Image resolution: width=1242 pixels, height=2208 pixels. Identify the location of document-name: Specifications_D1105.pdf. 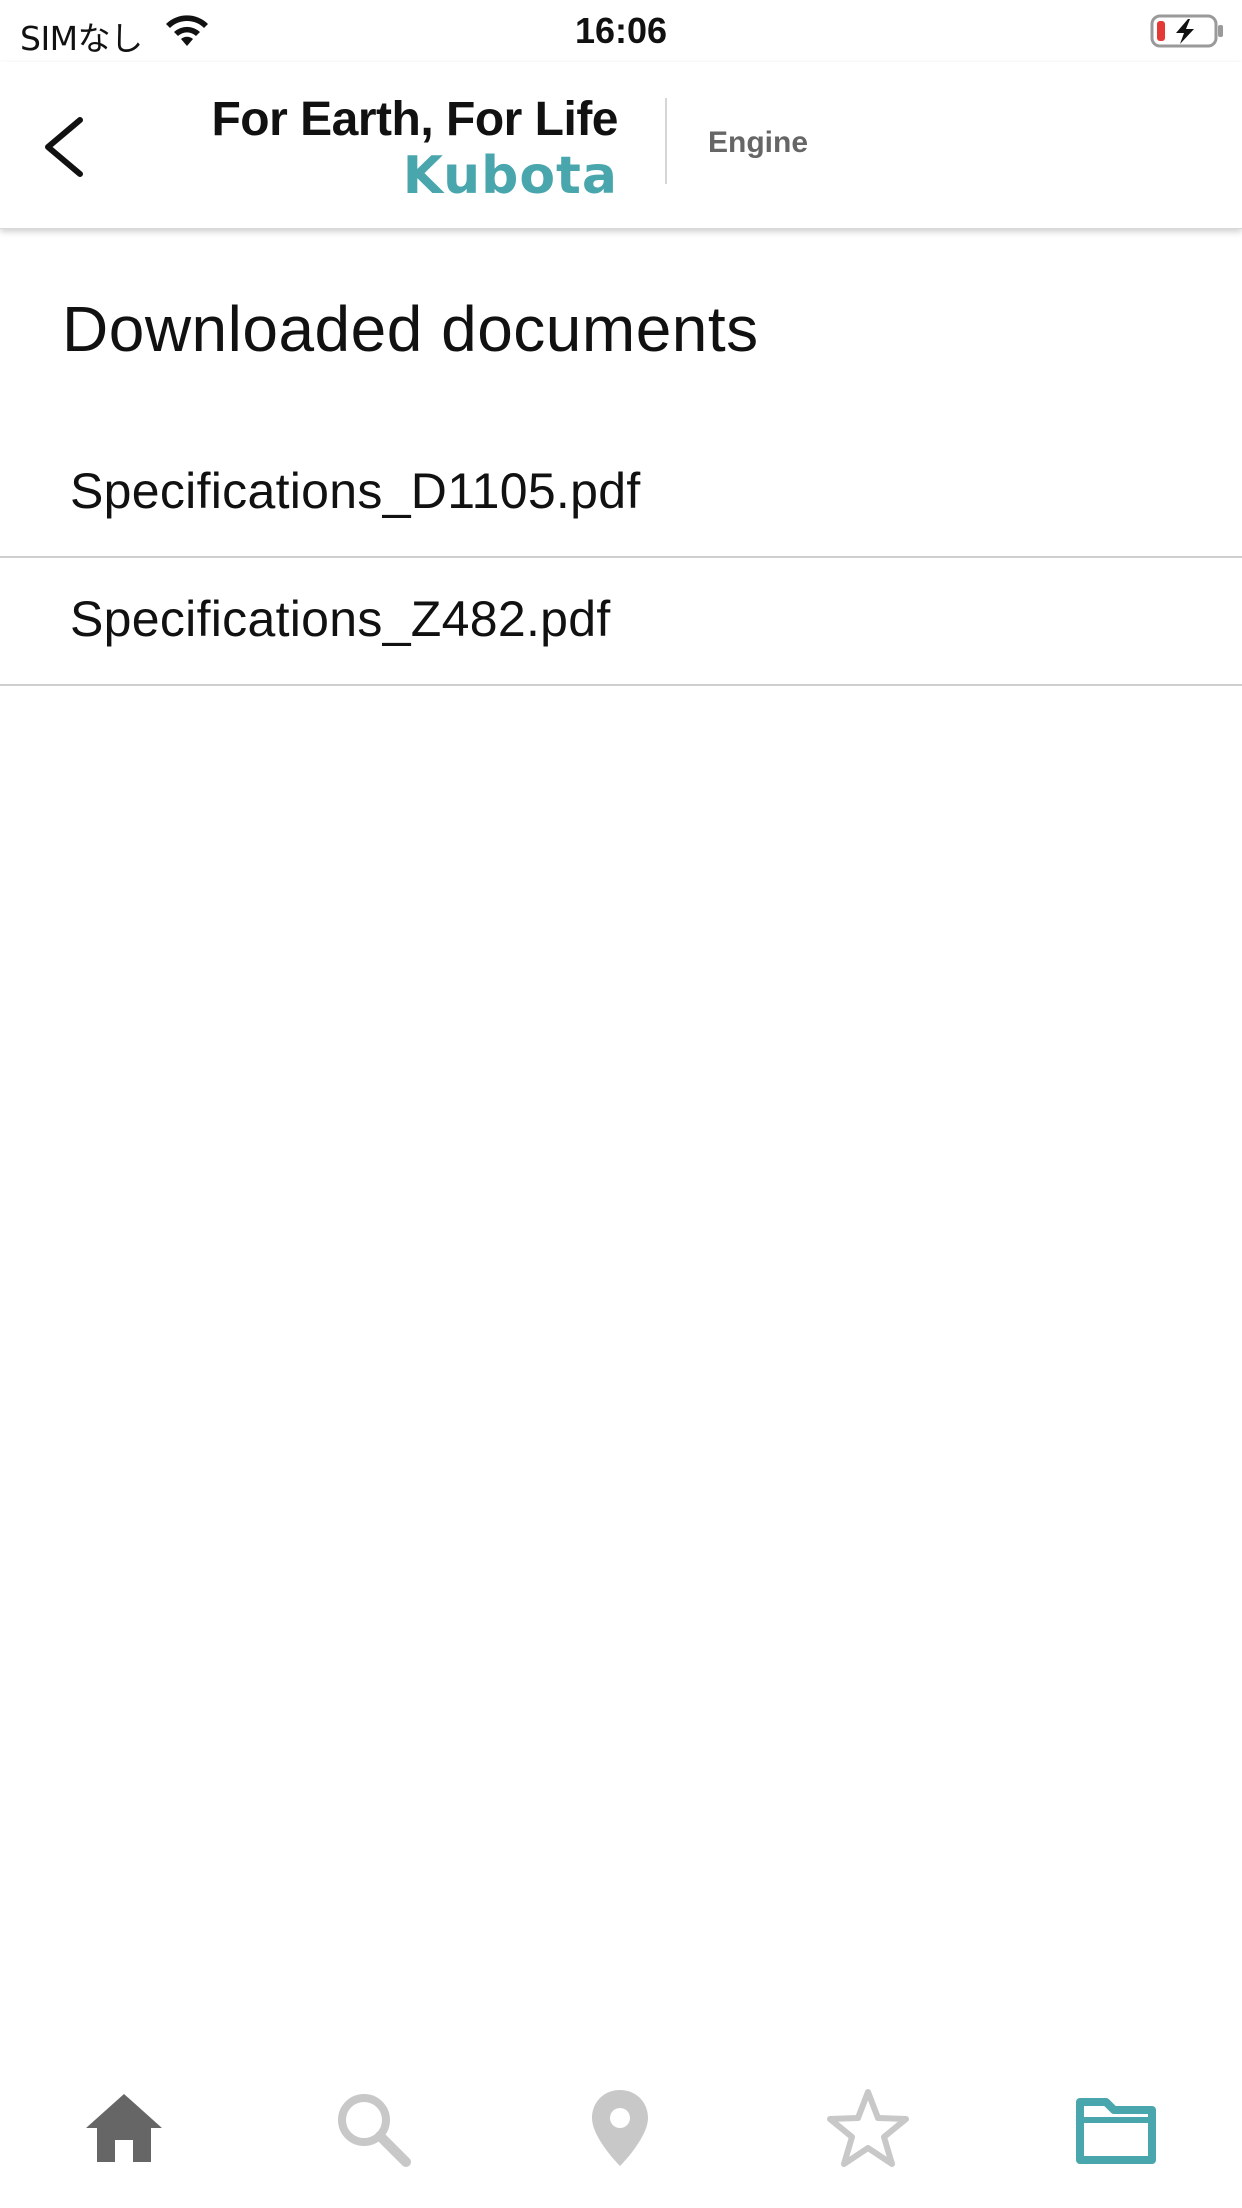
(355, 491).